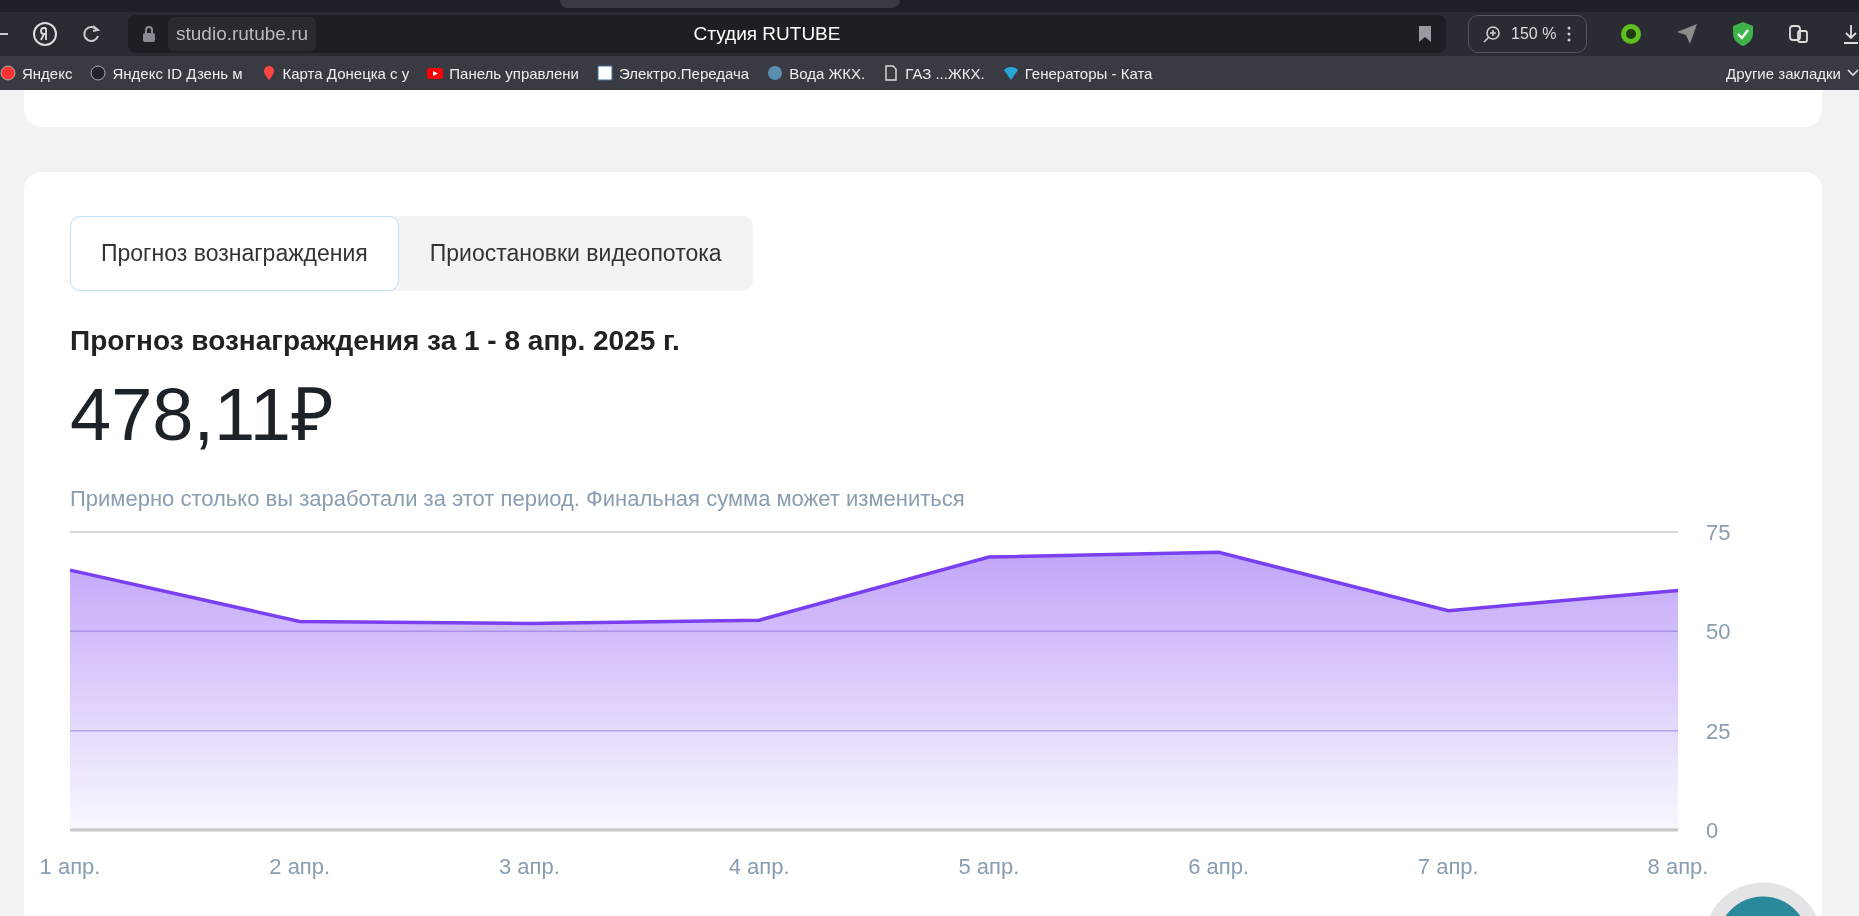 This screenshot has height=916, width=1859. What do you see at coordinates (45, 34) in the screenshot?
I see `yandex-logo-icon` at bounding box center [45, 34].